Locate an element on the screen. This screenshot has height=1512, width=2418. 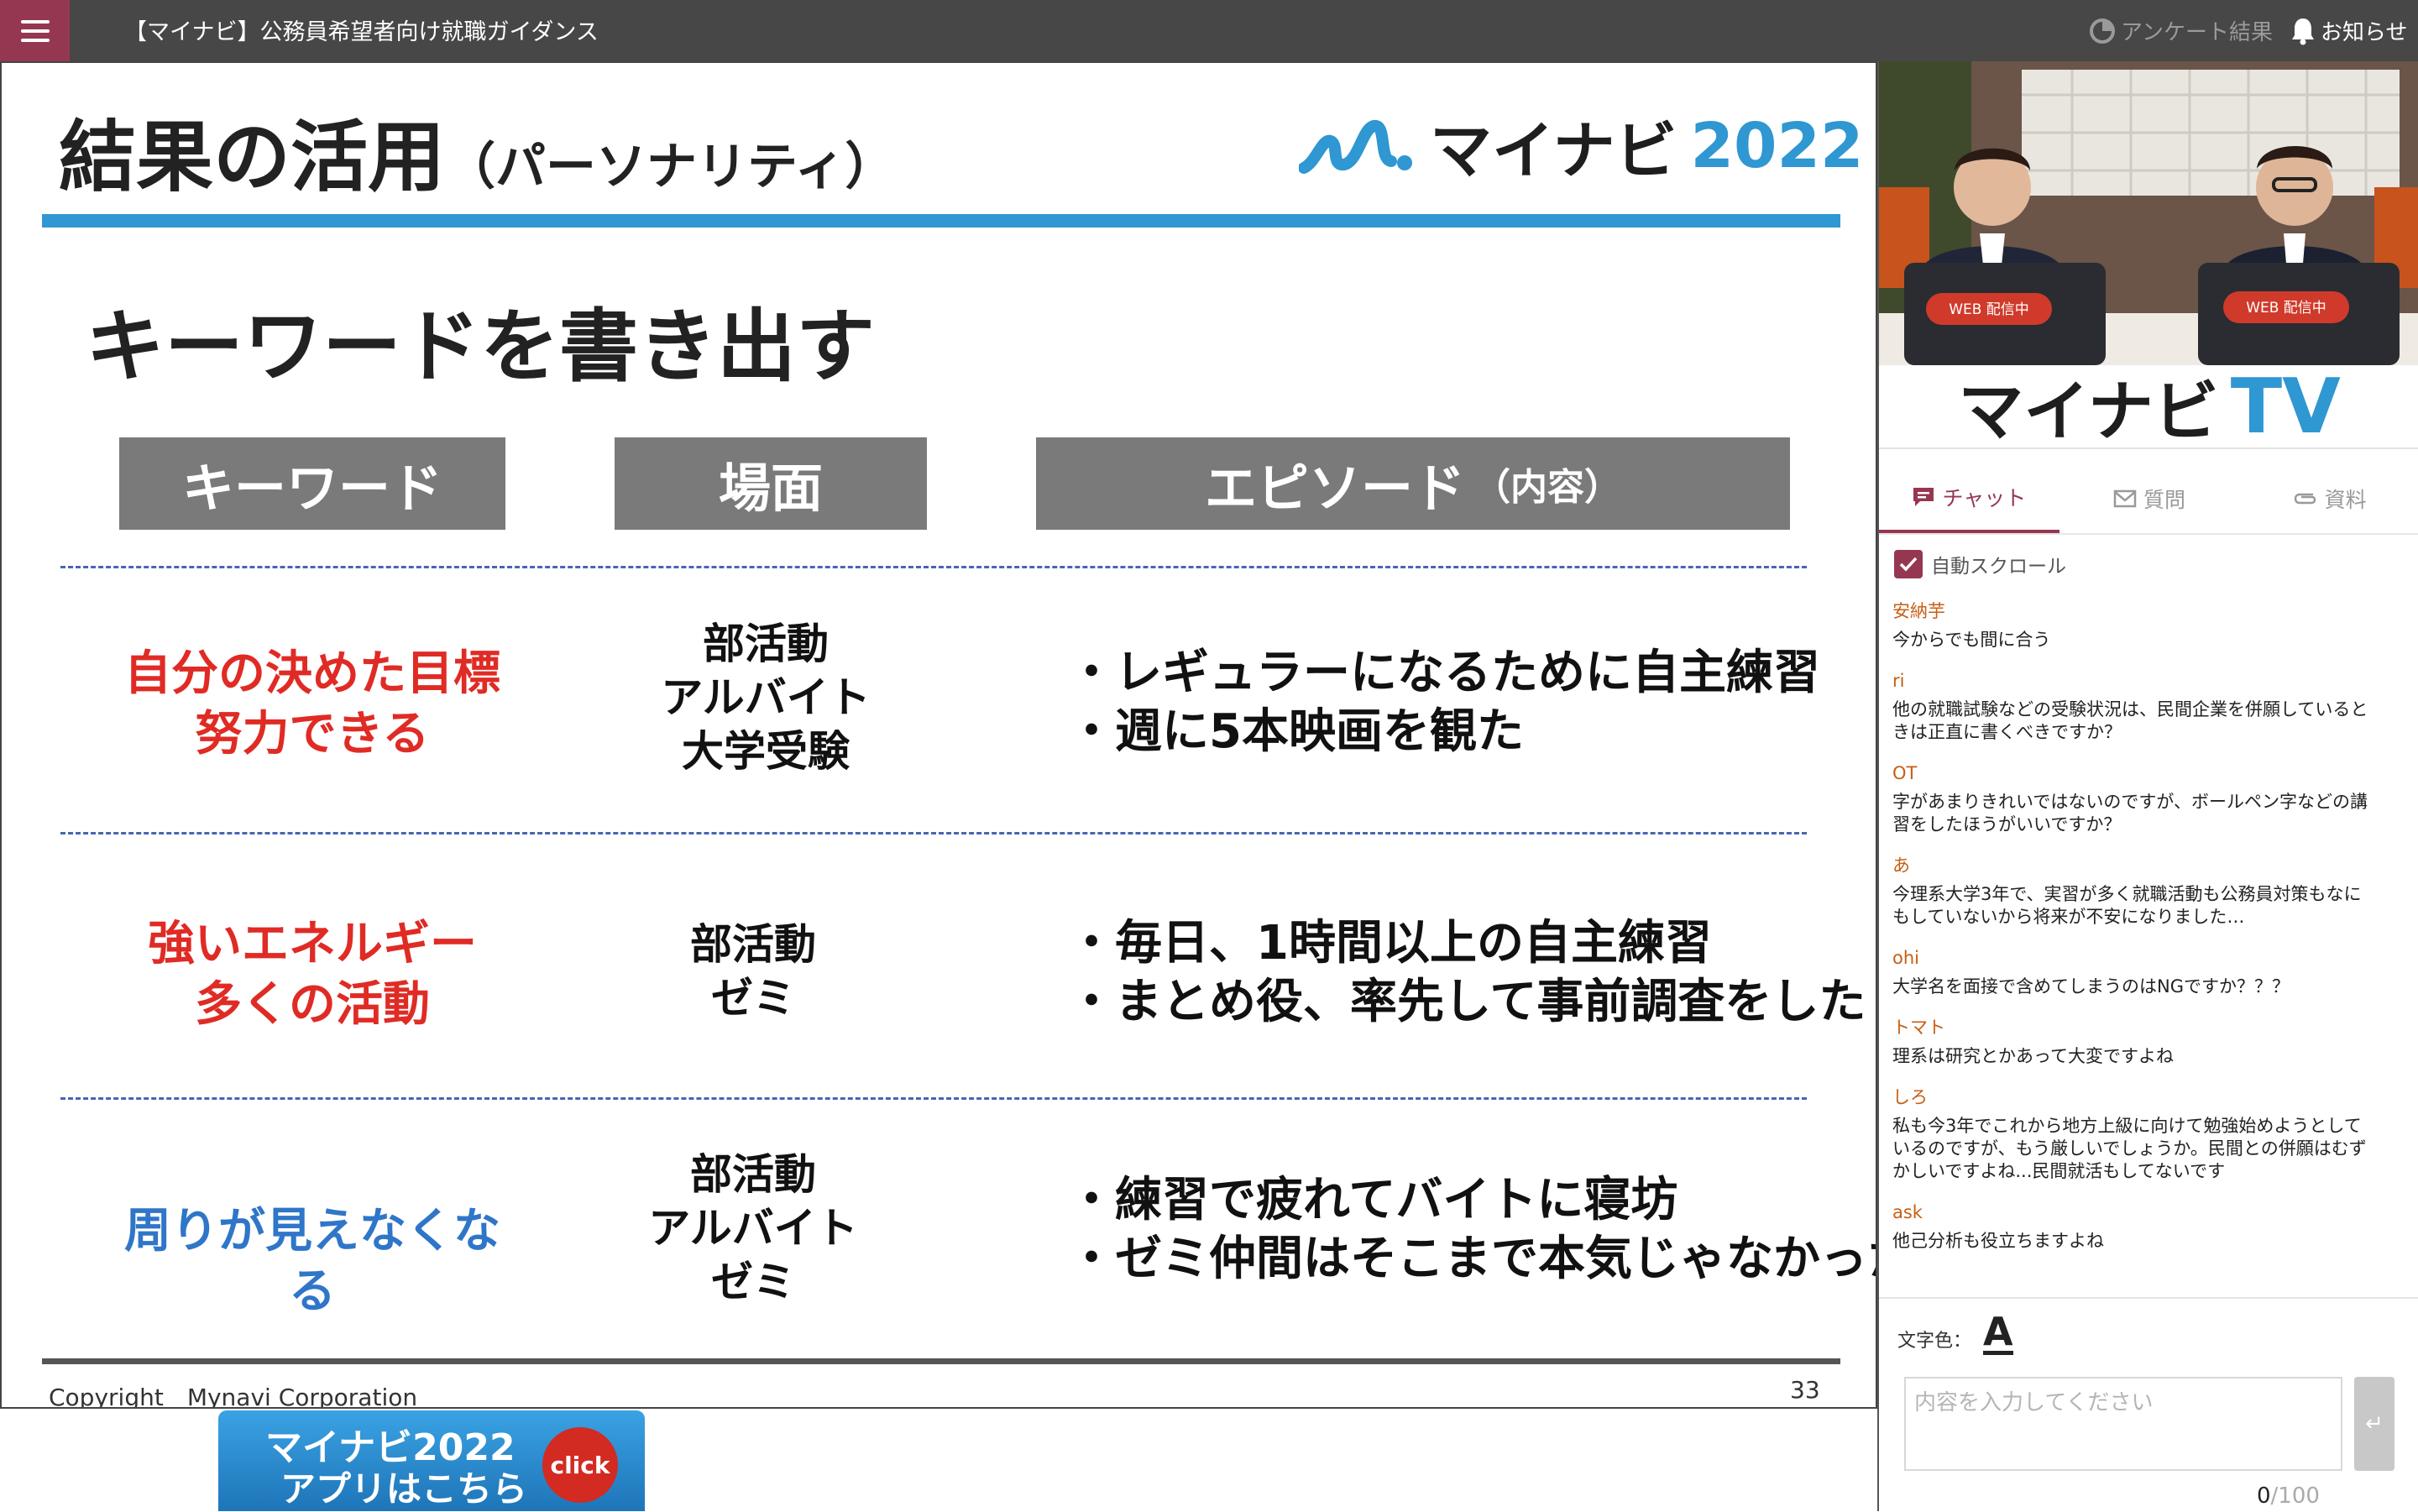
font-color-label: 文字色： is located at coordinates (1934, 1341).